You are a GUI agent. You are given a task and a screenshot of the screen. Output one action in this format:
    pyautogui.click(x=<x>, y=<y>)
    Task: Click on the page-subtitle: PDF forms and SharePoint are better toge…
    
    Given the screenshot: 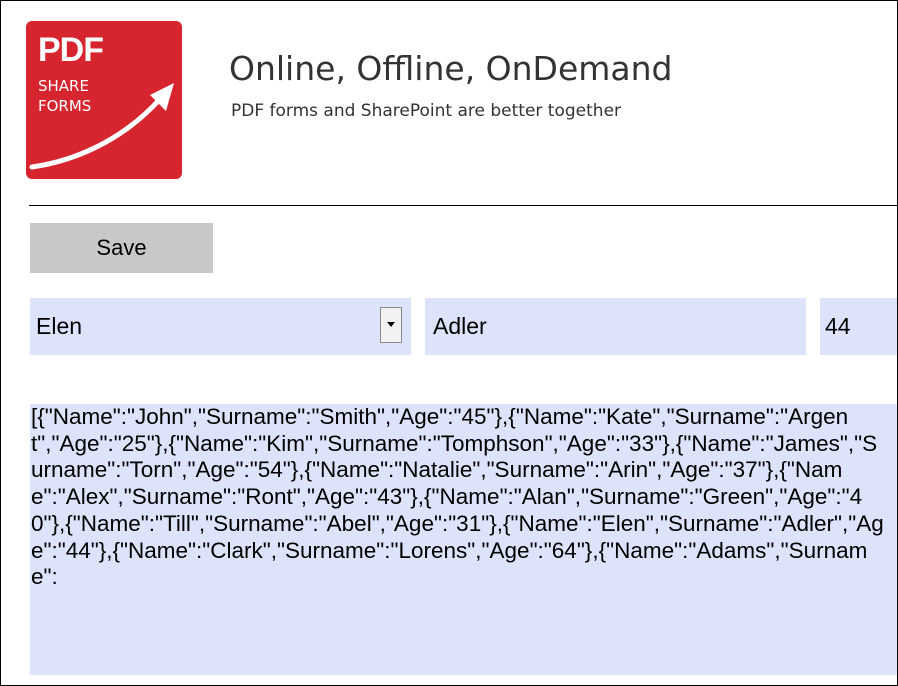 What is the action you would take?
    pyautogui.click(x=426, y=111)
    